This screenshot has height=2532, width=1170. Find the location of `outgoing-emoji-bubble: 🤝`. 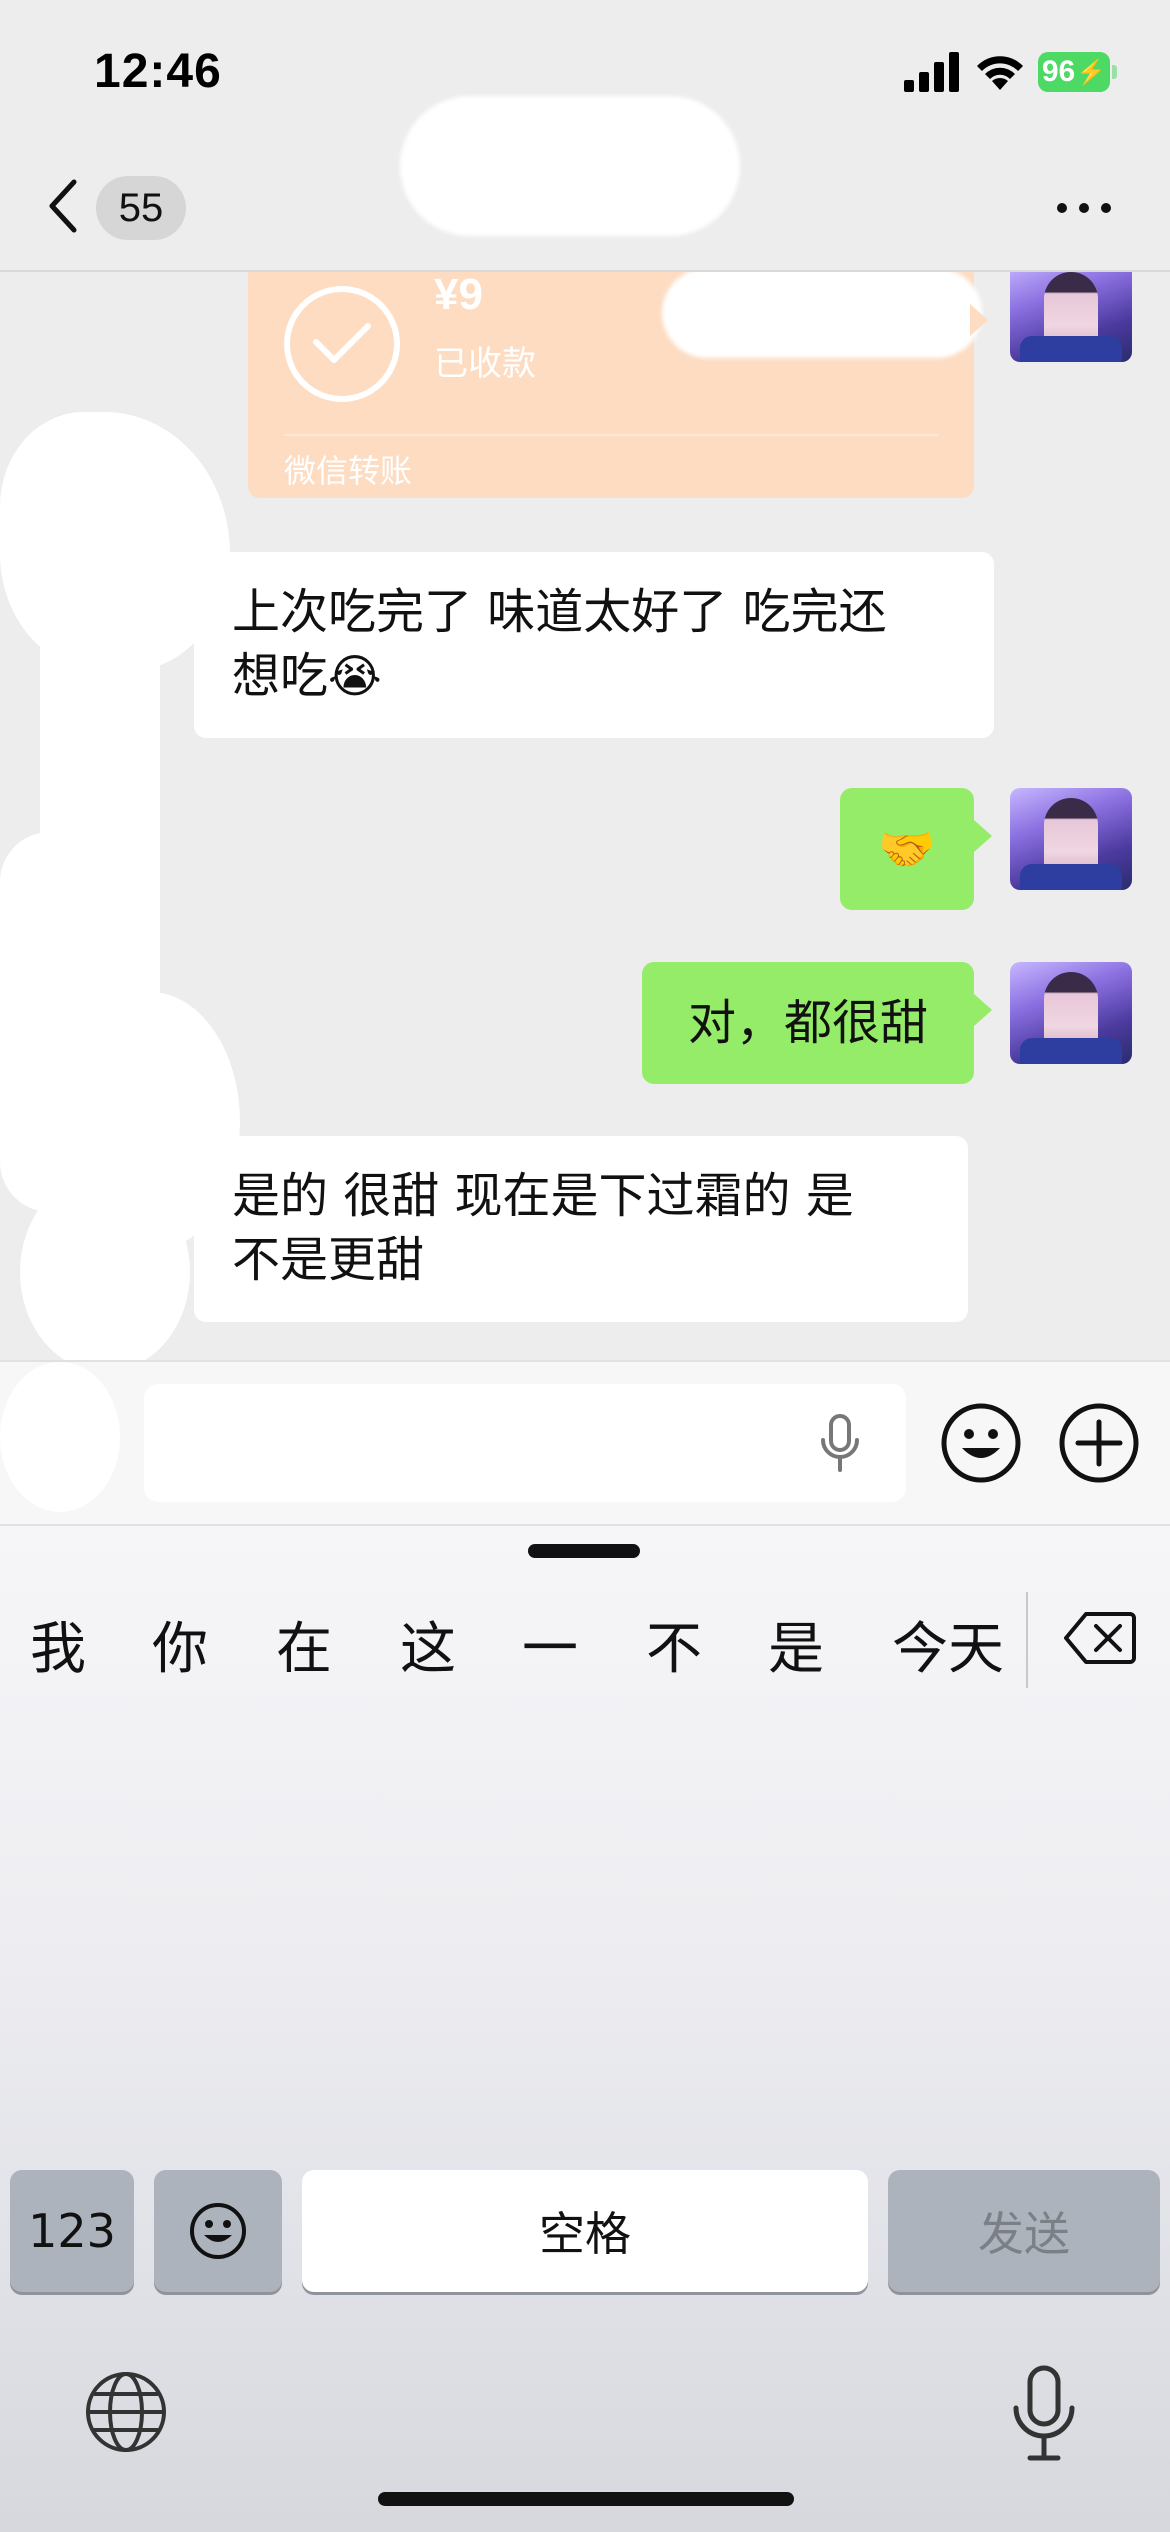

outgoing-emoji-bubble: 🤝 is located at coordinates (916, 849).